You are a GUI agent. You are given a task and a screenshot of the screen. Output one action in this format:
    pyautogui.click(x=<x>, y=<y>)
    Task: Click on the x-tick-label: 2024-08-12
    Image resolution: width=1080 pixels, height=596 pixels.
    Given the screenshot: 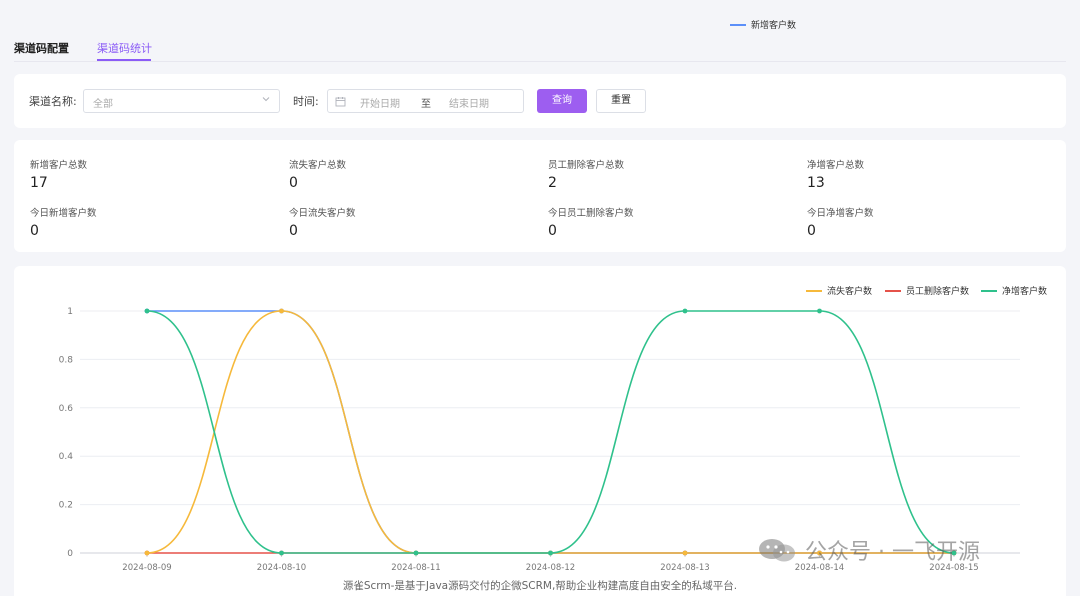 What is the action you would take?
    pyautogui.click(x=550, y=568)
    